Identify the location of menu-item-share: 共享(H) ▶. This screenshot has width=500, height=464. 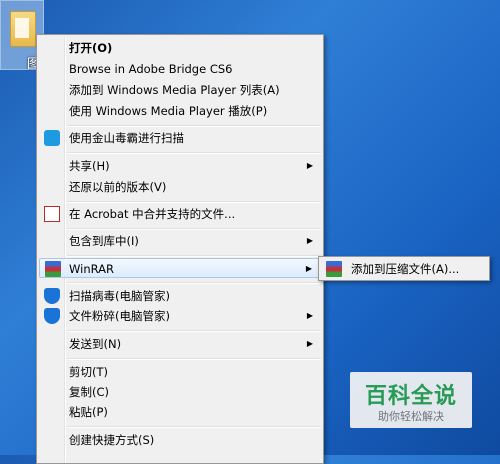
(180, 166).